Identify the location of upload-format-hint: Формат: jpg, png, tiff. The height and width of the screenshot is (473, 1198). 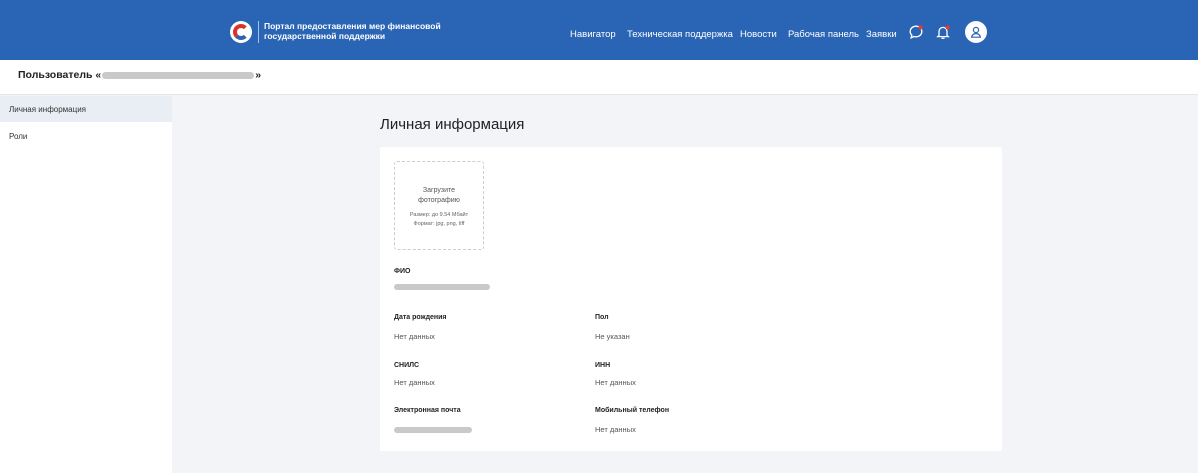
(439, 224).